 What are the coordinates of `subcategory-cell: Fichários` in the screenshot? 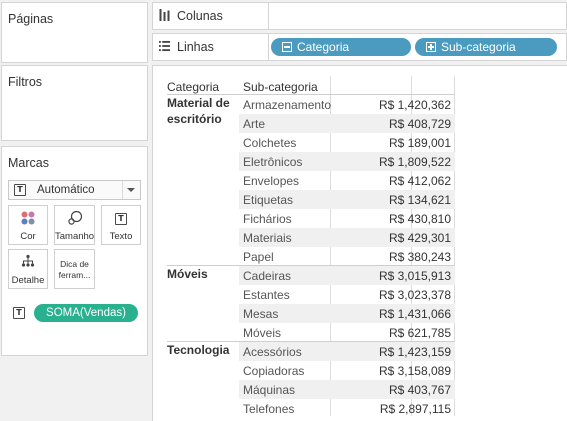 It's located at (267, 219).